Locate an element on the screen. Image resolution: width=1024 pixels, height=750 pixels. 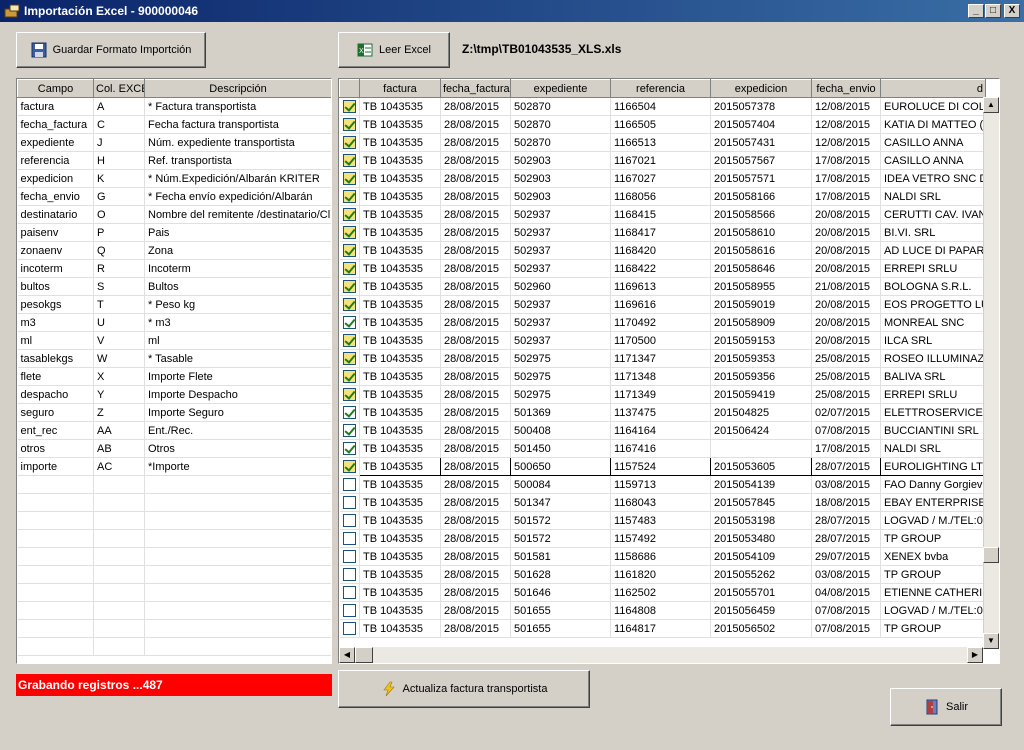
mapping-row: bultos S Bultos is located at coordinates (174, 286).